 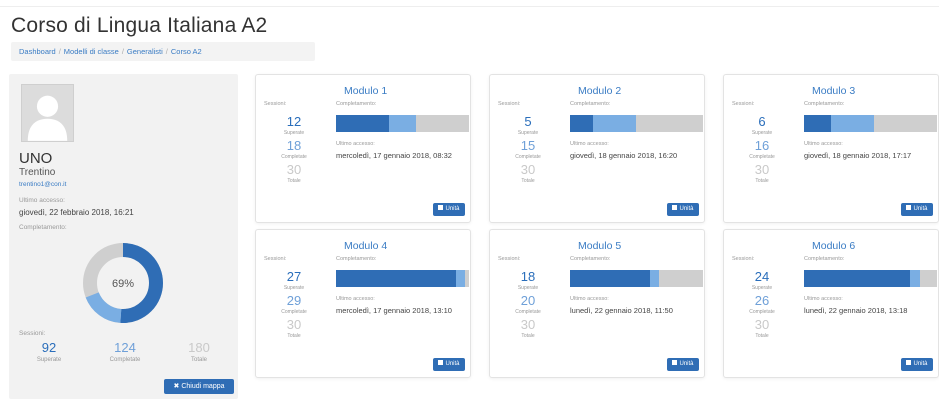 I want to click on page-title: Corso di Lingua Italiana A2, so click(x=139, y=25).